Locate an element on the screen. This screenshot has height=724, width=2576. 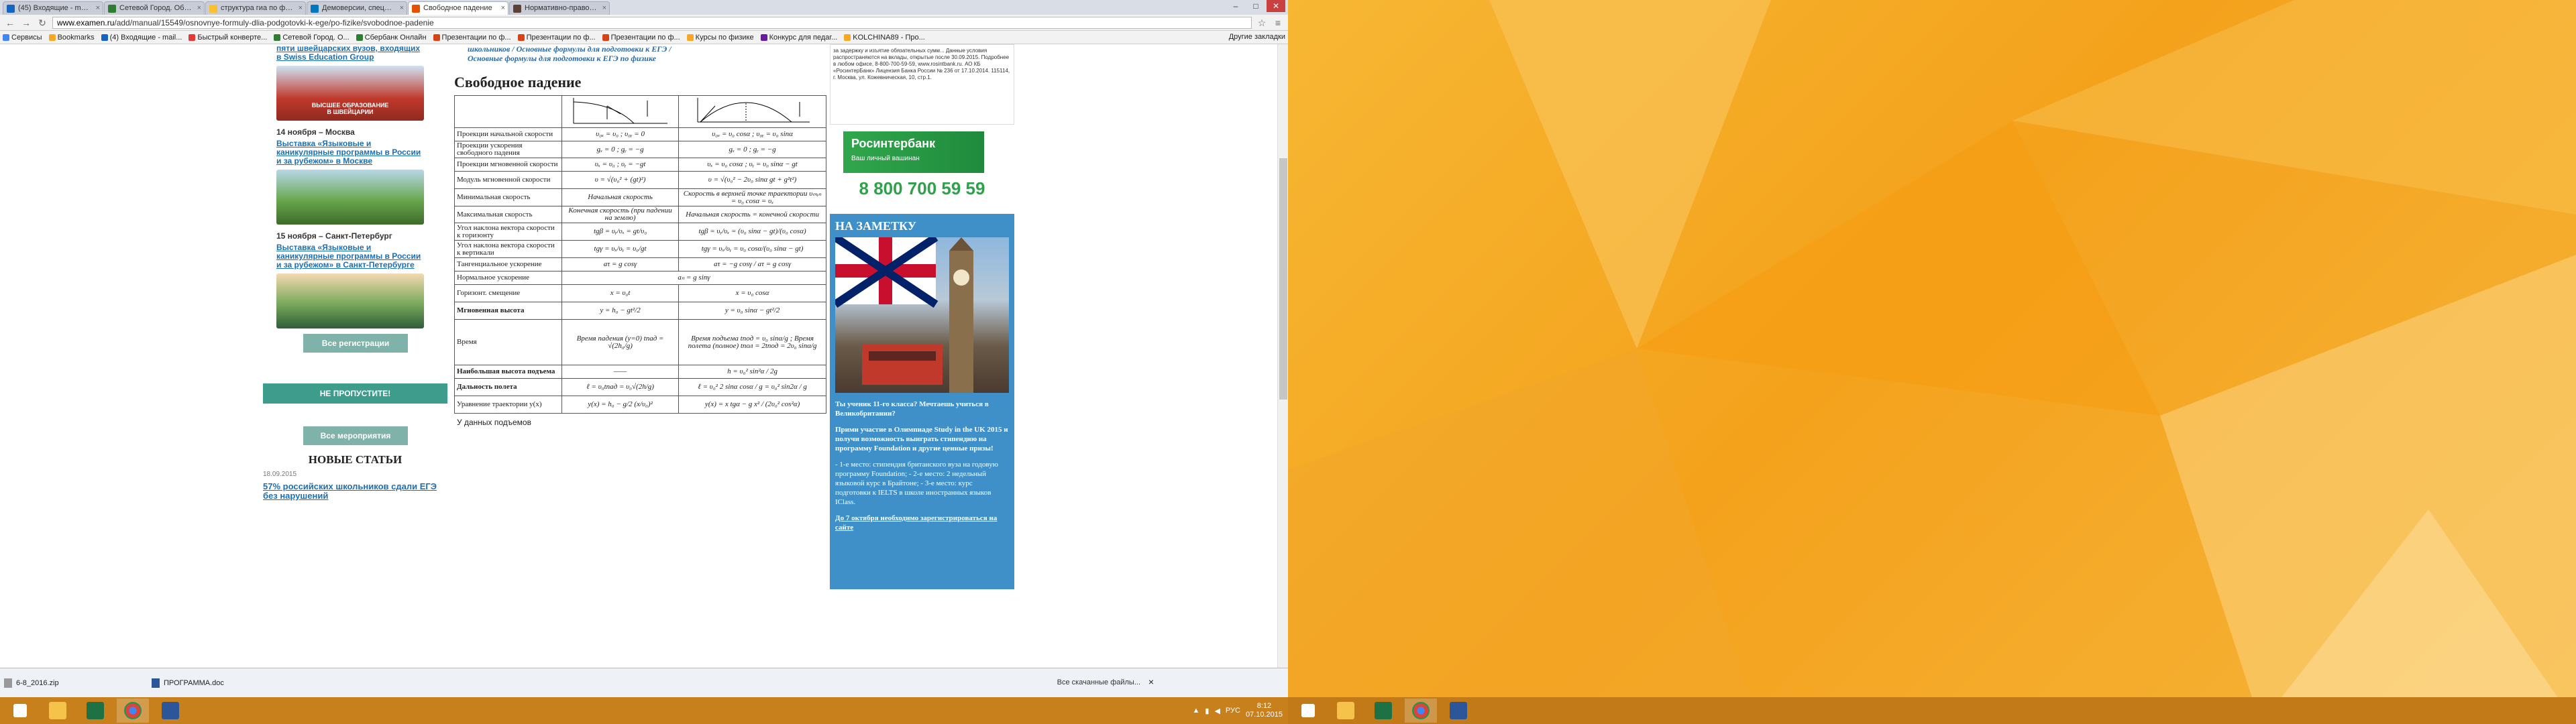
bookmark-label: Курсы по физике is located at coordinates (724, 37).